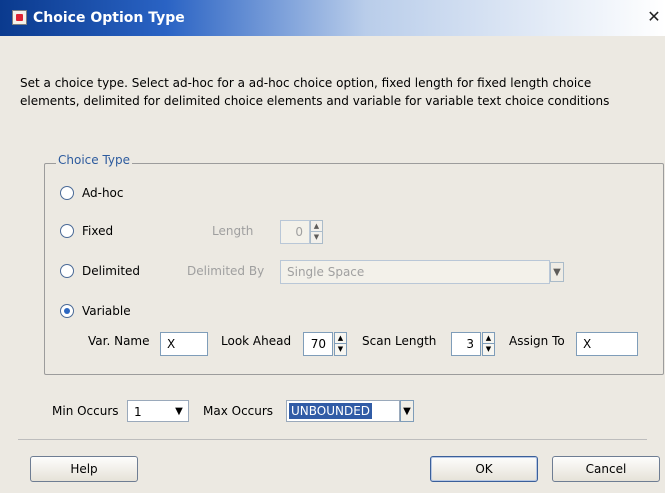 This screenshot has height=493, width=665. Describe the element at coordinates (233, 231) in the screenshot. I see `length-label: Length` at that location.